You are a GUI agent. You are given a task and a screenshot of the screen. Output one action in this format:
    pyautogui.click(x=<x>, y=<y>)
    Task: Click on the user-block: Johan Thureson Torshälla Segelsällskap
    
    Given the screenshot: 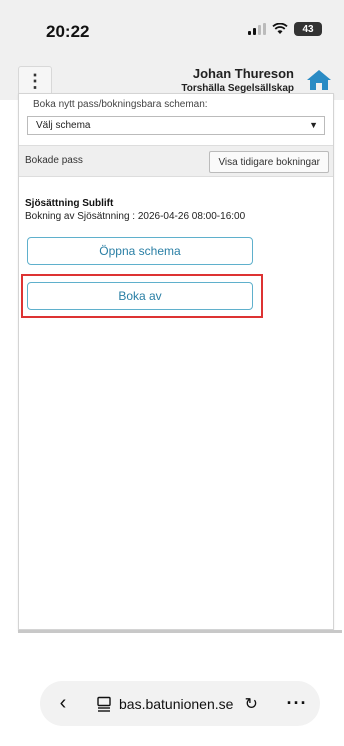 What is the action you would take?
    pyautogui.click(x=237, y=80)
    